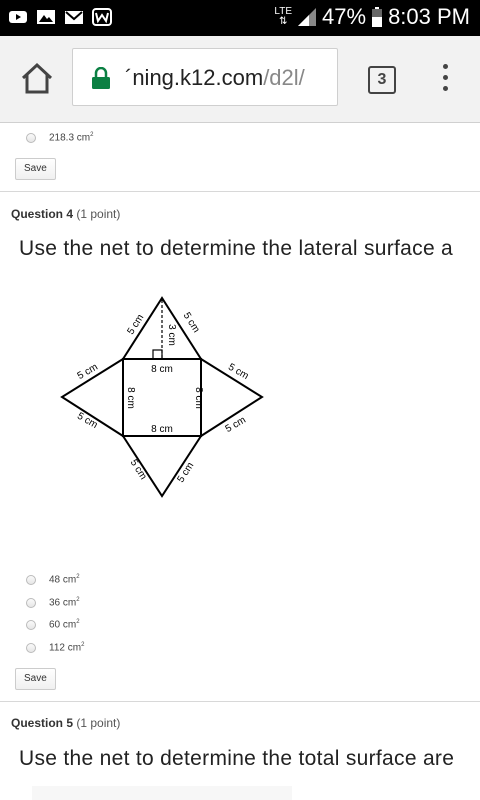 The image size is (480, 800). What do you see at coordinates (135, 325) in the screenshot?
I see `label-top-left: 5 cm` at bounding box center [135, 325].